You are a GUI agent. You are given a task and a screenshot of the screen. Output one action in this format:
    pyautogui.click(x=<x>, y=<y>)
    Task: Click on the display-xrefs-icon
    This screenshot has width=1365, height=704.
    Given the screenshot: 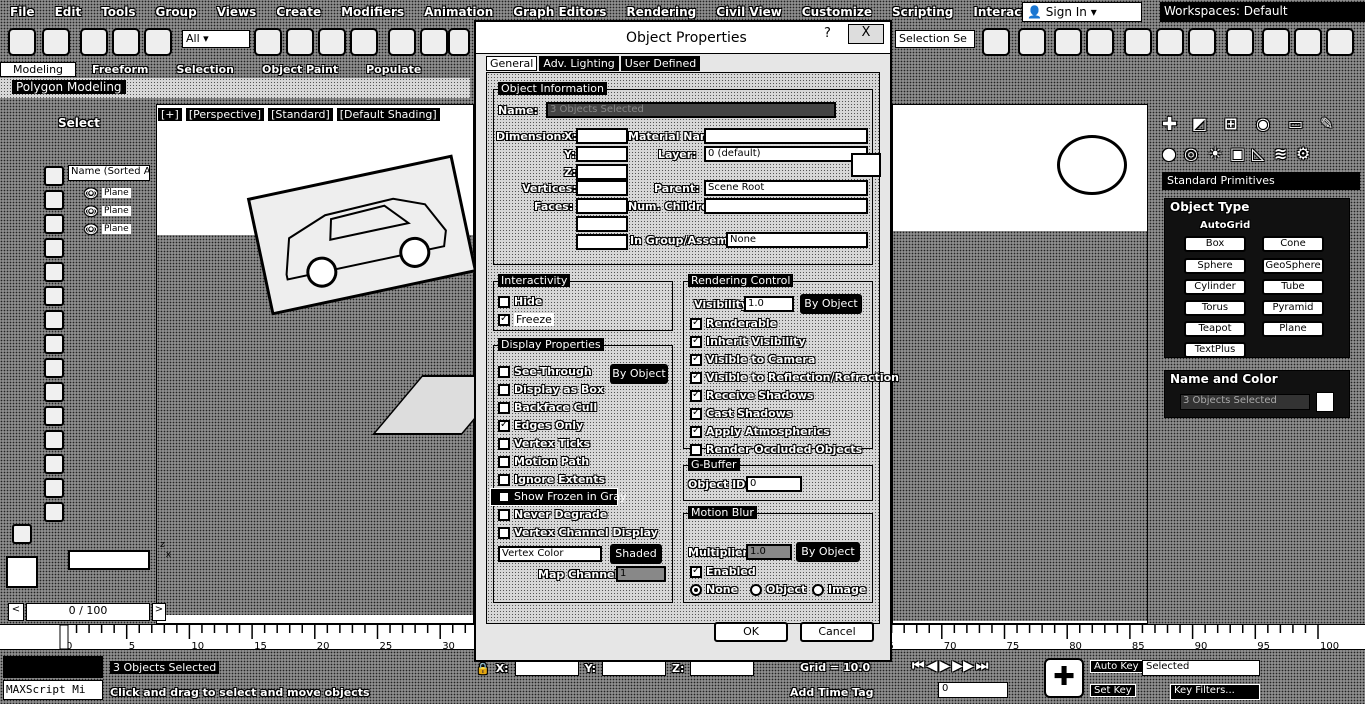 What is the action you would take?
    pyautogui.click(x=54, y=344)
    